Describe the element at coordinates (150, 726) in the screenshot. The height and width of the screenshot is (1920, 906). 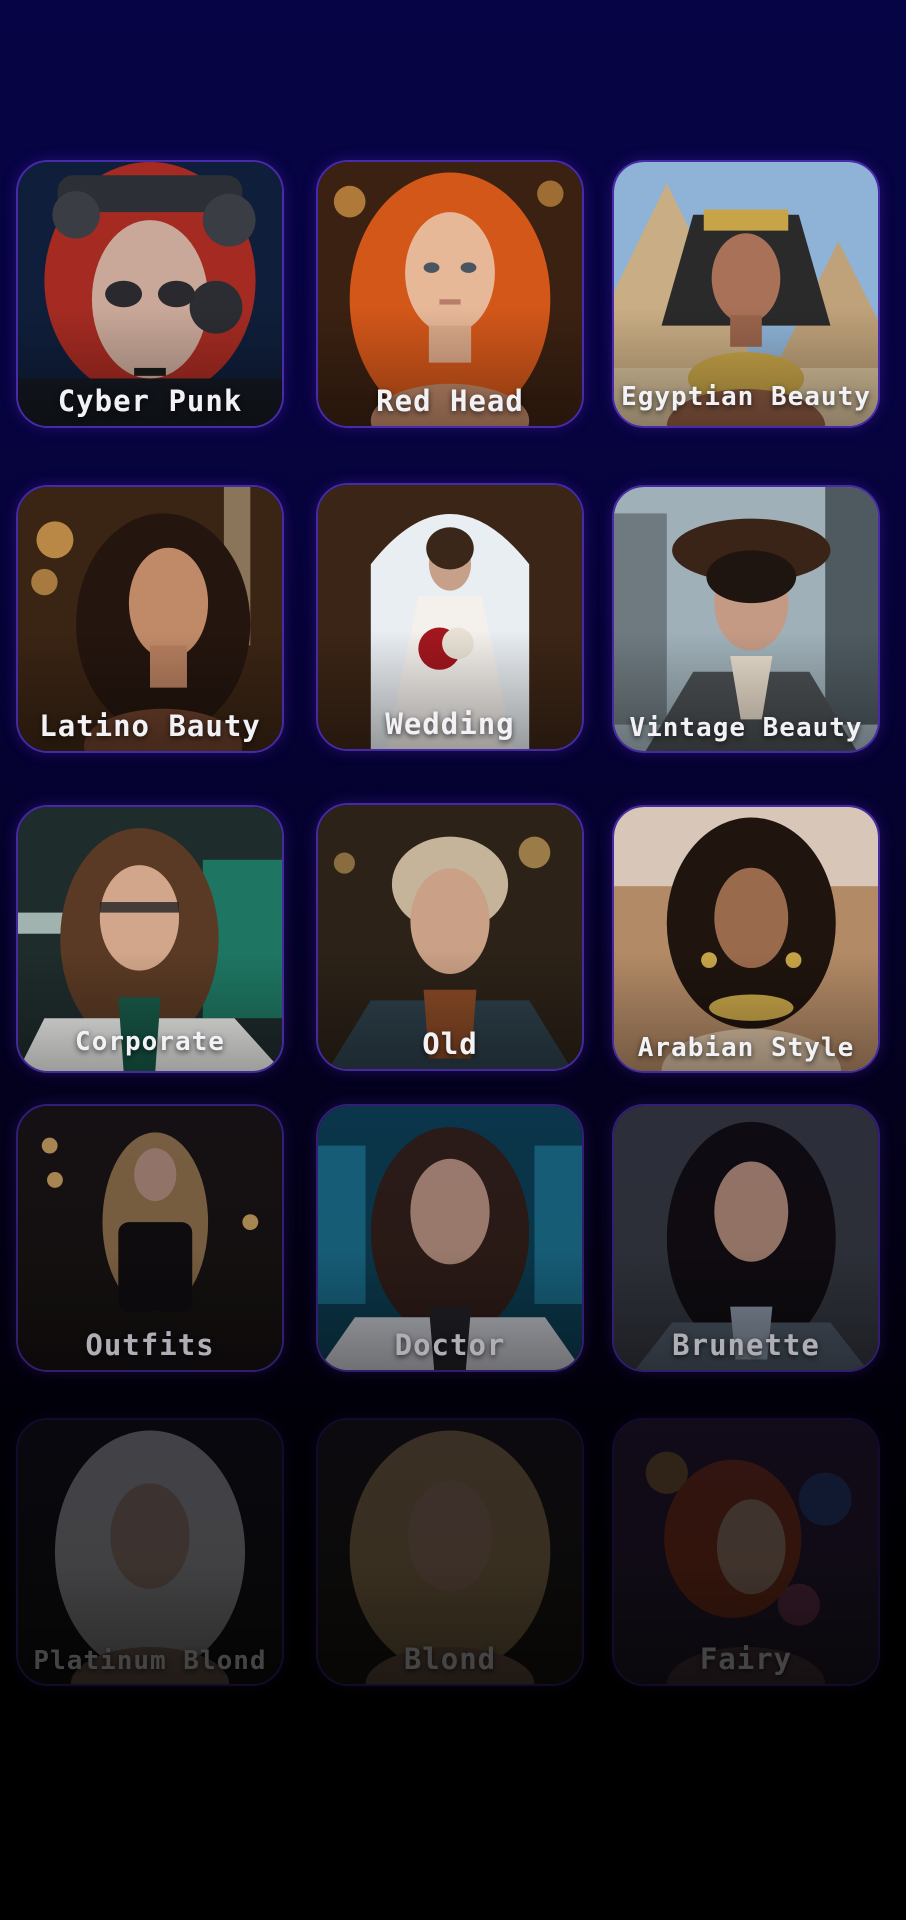
I see `style-label: Latino Bauty` at that location.